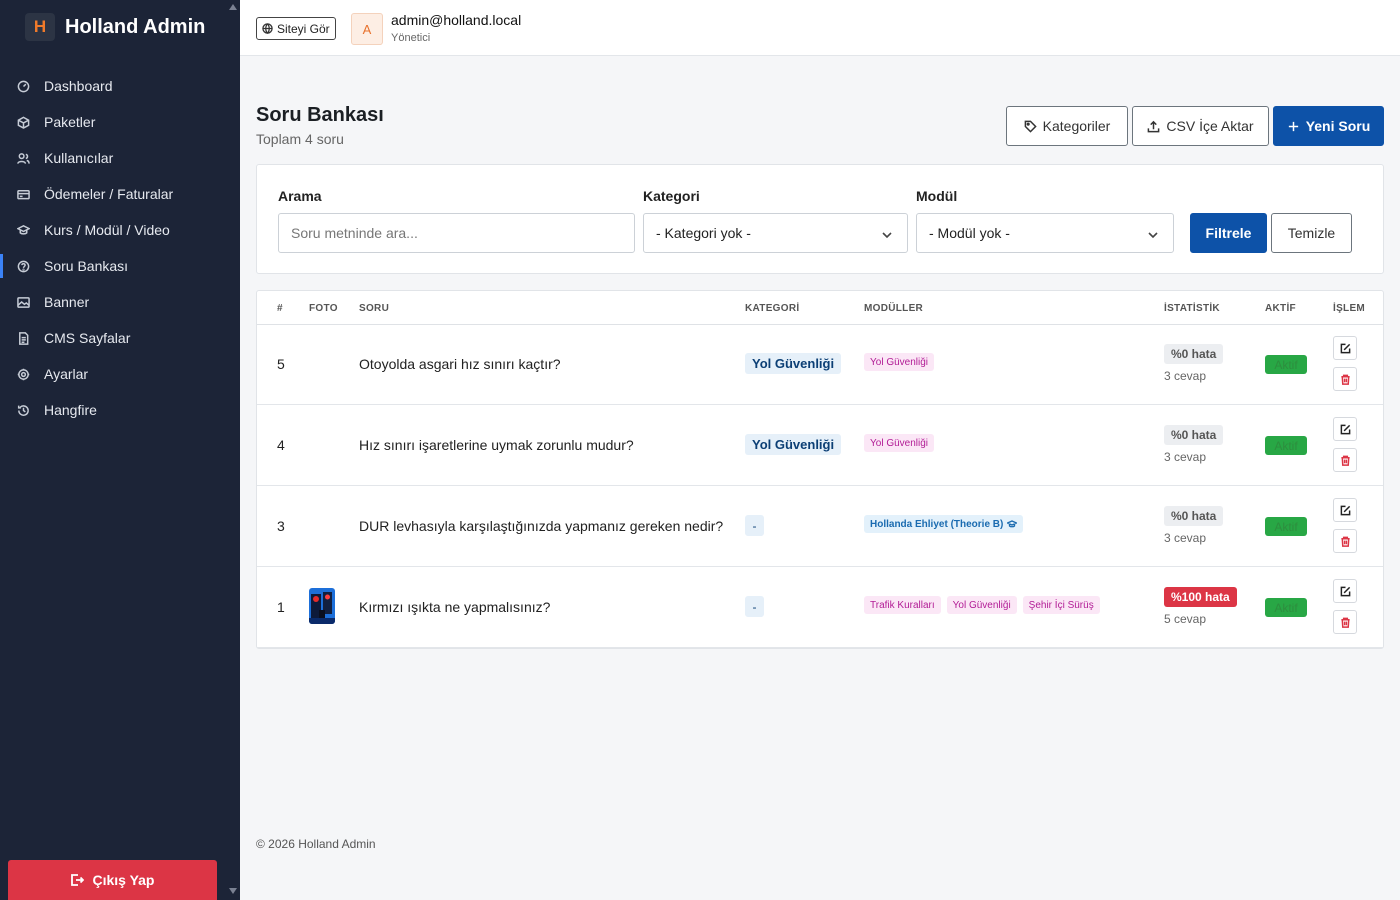 The height and width of the screenshot is (900, 1400). What do you see at coordinates (1076, 126) in the screenshot?
I see `categories-button-label: Kategoriler` at bounding box center [1076, 126].